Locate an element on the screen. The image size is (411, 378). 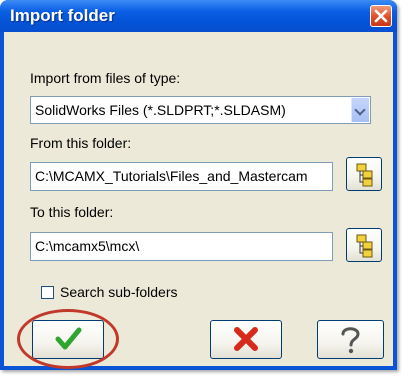
from-folder-input: C:\MCAMX_Tutorials\Files_and_Mastercam is located at coordinates (181, 176).